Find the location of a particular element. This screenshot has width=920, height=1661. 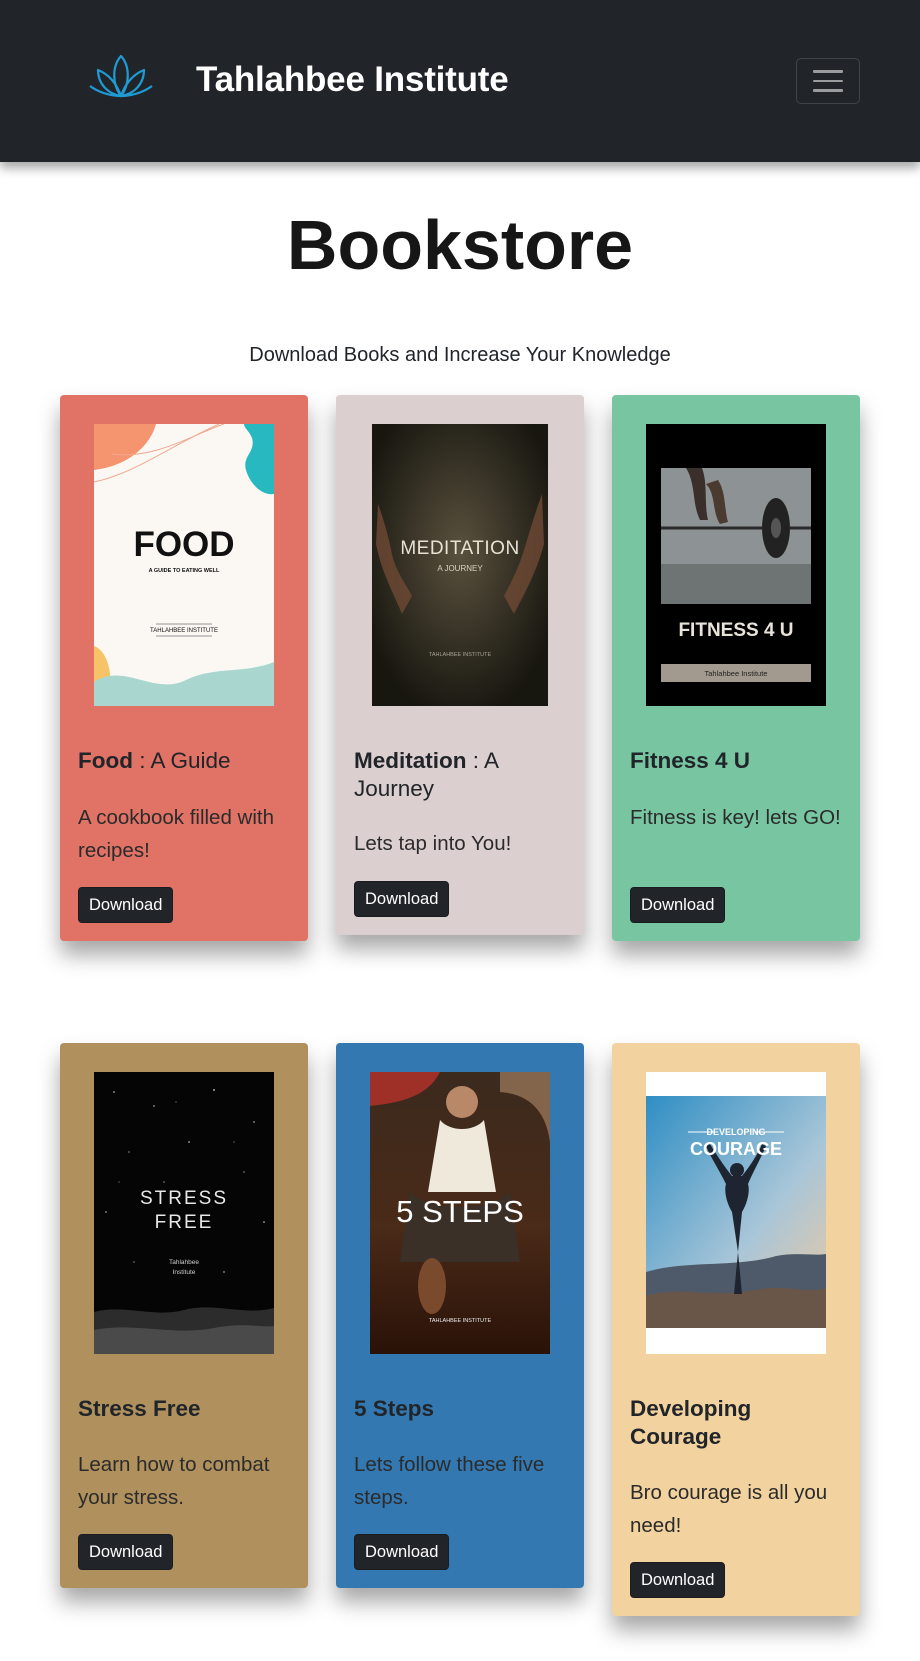

book-cover-meditation: MEDITATION A JOURNEY TAHLAHBEE INSTITUTE is located at coordinates (460, 565).